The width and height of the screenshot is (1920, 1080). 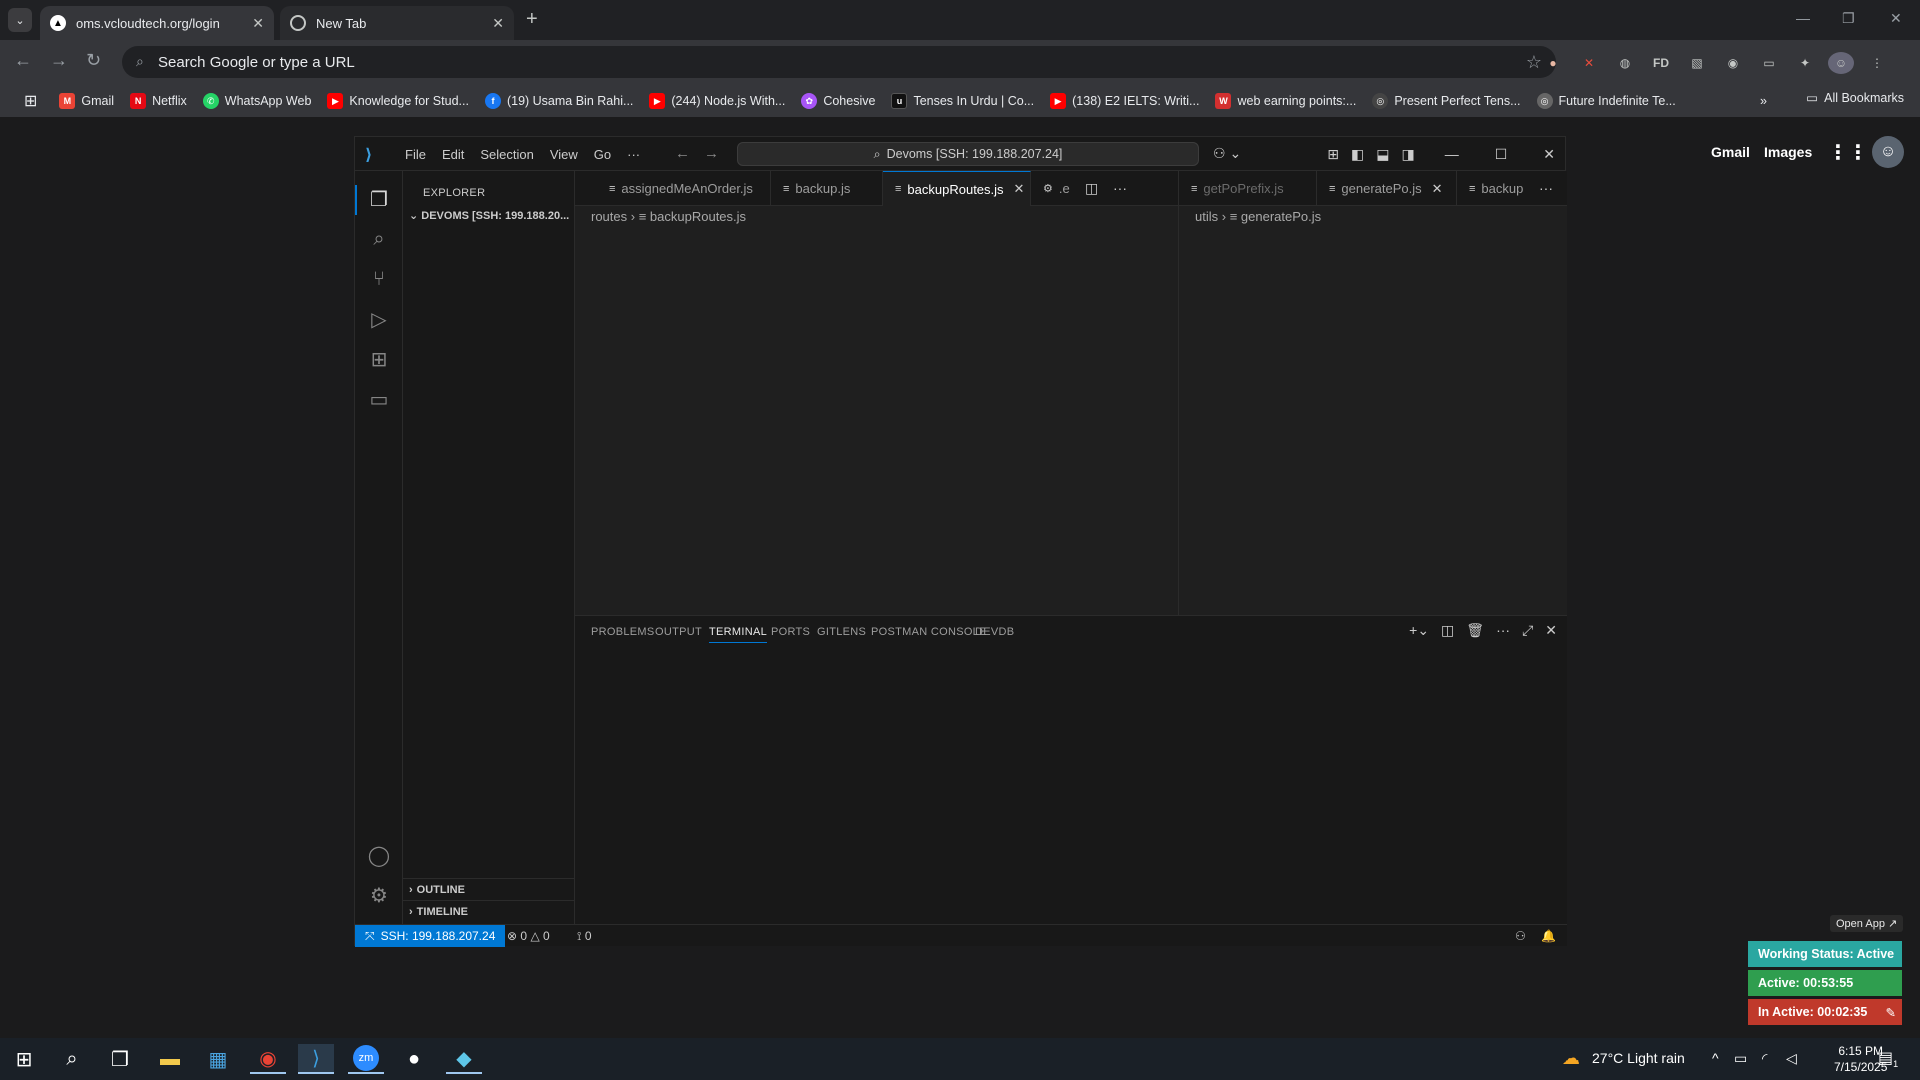 I want to click on extension-icon: ●, so click(x=1553, y=63).